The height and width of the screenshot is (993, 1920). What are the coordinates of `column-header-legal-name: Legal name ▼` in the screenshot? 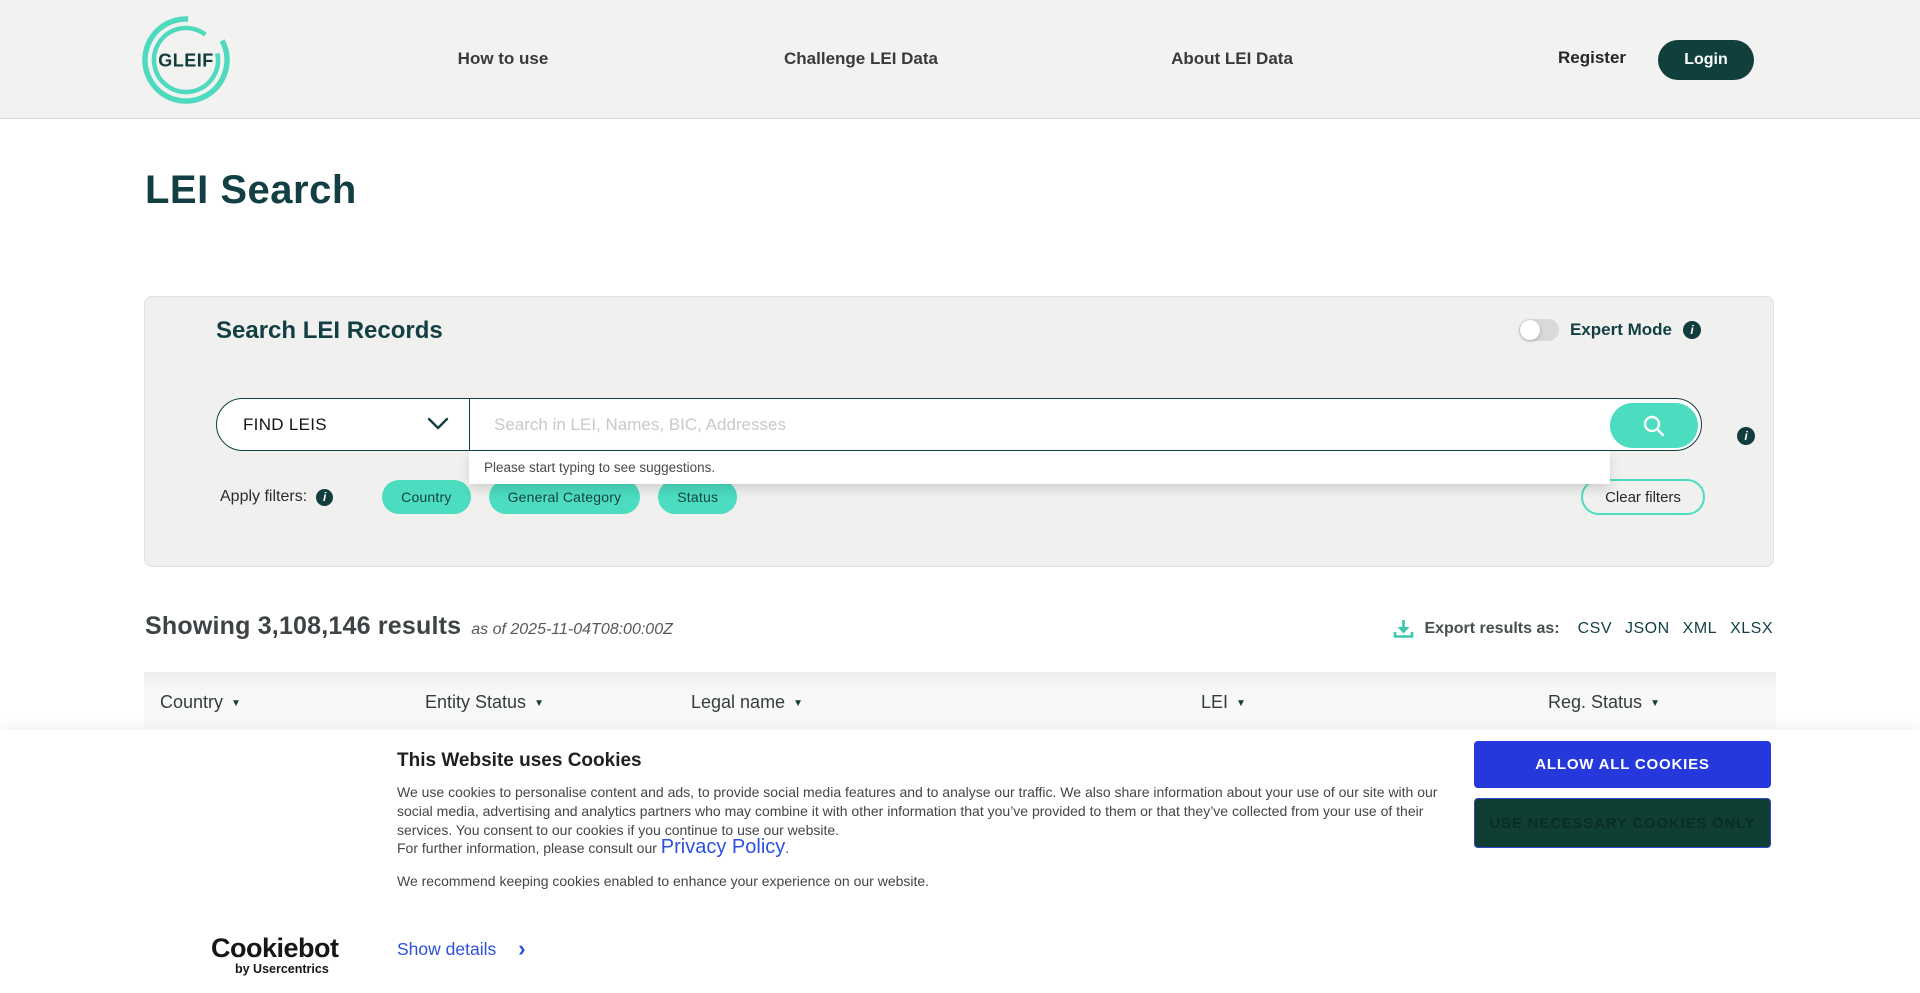 It's located at (747, 702).